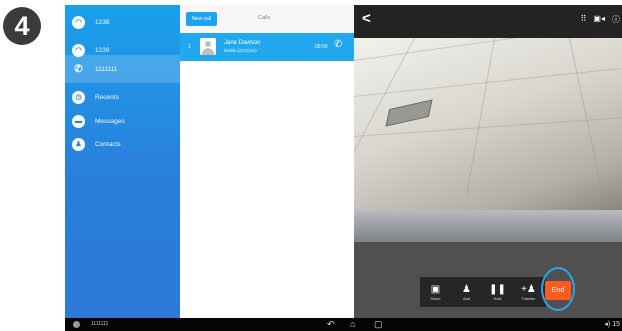  Describe the element at coordinates (76, 324) in the screenshot. I see `status-avatar-icon` at that location.